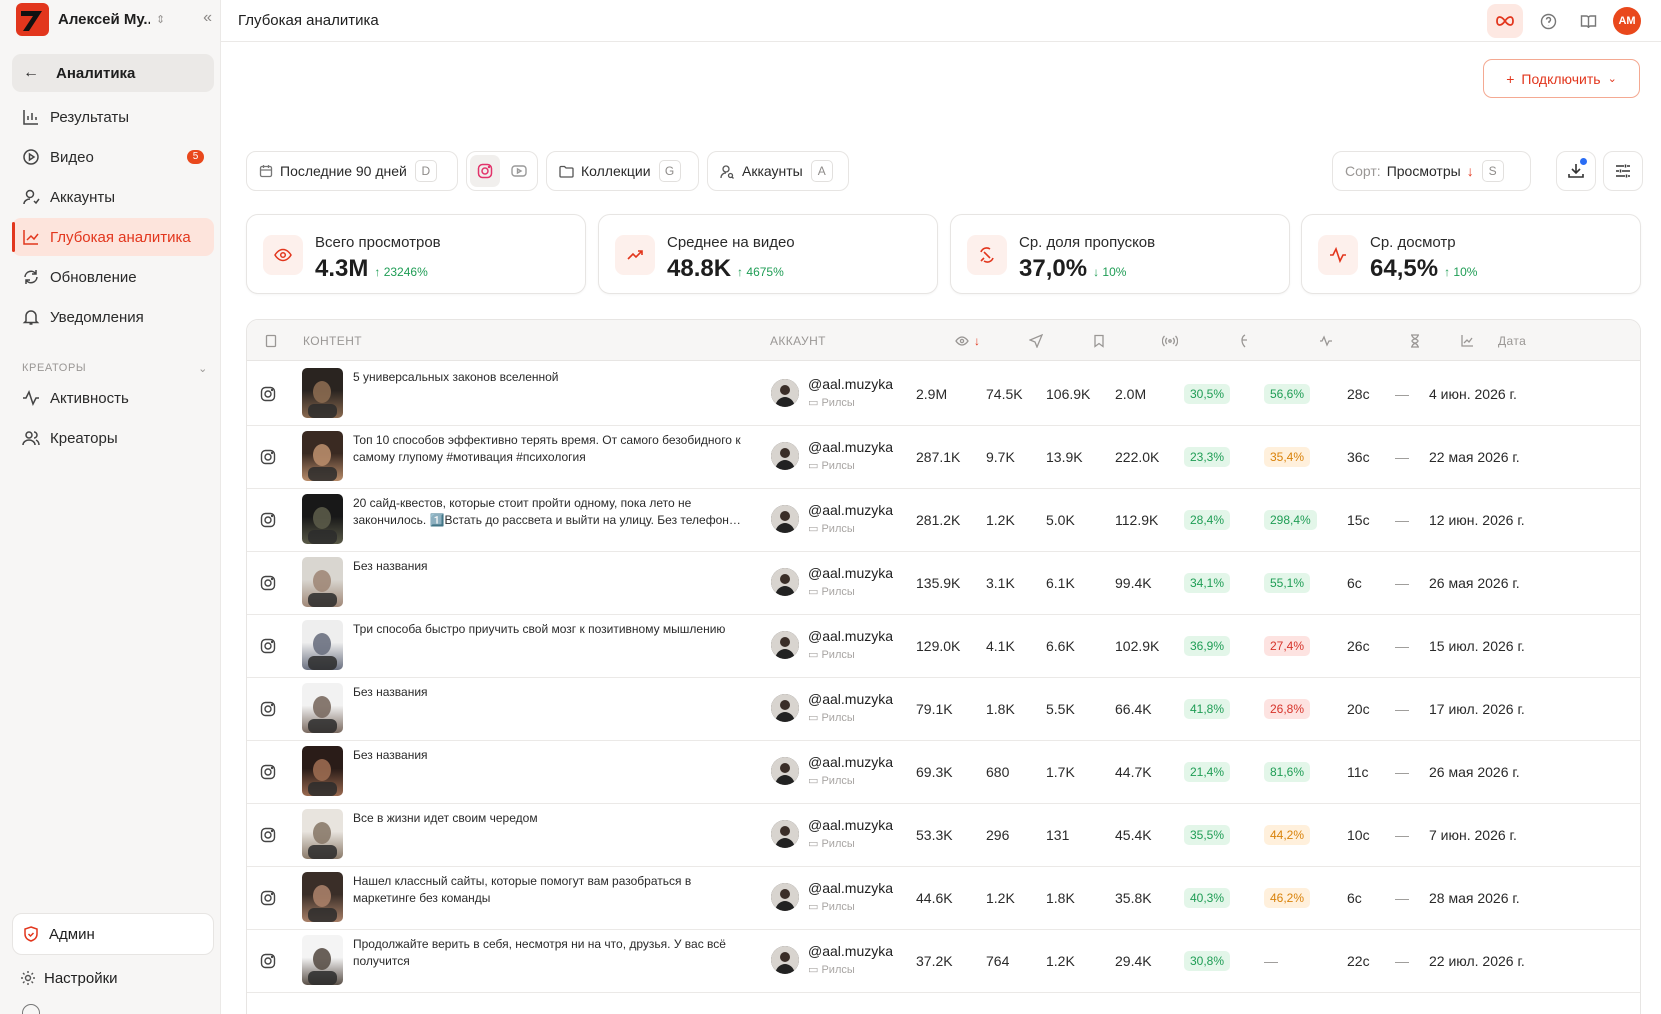 This screenshot has height=1014, width=1661. Describe the element at coordinates (283, 255) in the screenshot. I see `eye-icon` at that location.